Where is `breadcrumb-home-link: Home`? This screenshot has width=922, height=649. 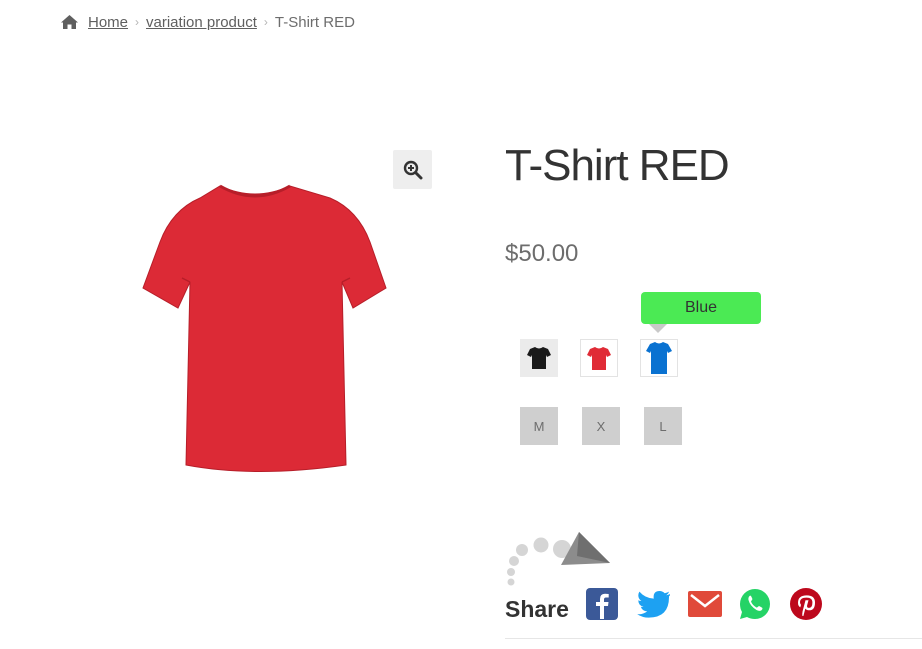
breadcrumb-home-link: Home is located at coordinates (108, 22).